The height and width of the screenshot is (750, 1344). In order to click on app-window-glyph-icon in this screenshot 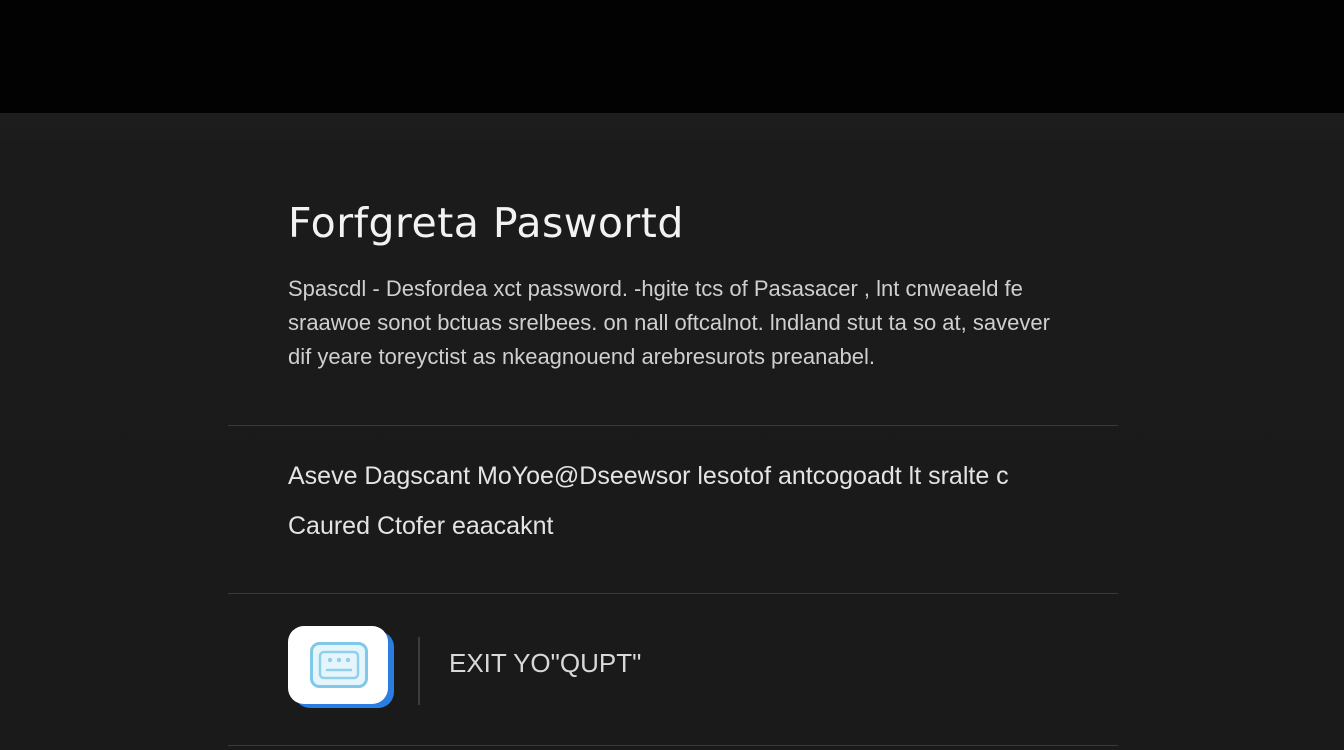, I will do `click(339, 665)`.